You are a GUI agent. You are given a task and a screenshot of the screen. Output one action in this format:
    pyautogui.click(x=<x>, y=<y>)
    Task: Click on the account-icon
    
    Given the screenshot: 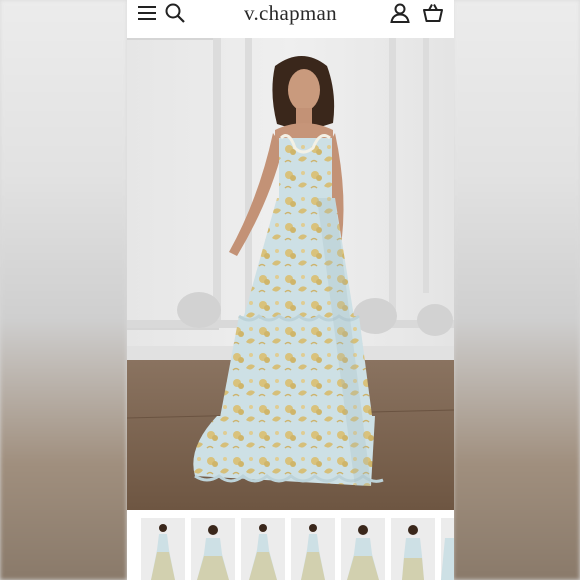 What is the action you would take?
    pyautogui.click(x=400, y=13)
    